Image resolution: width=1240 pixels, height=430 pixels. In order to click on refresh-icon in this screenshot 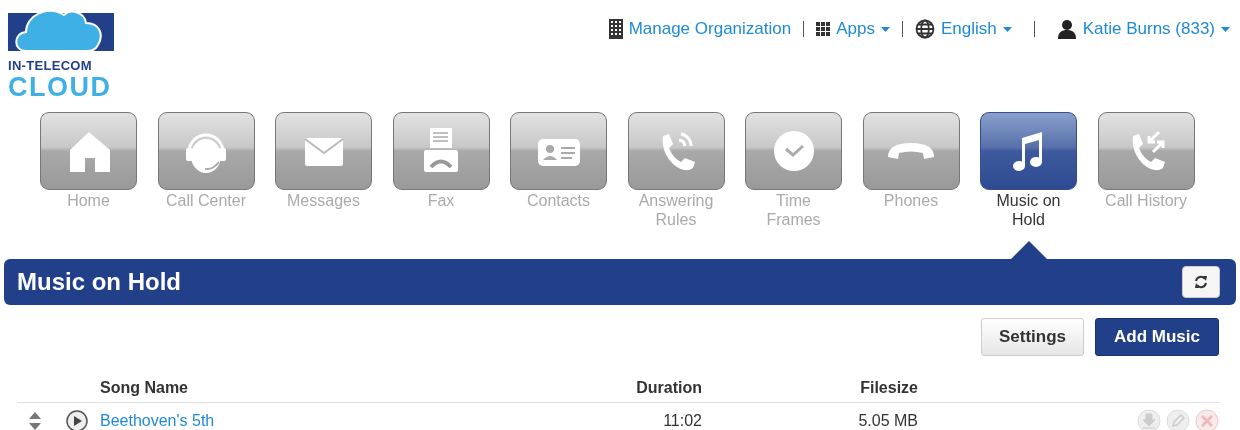, I will do `click(1201, 282)`.